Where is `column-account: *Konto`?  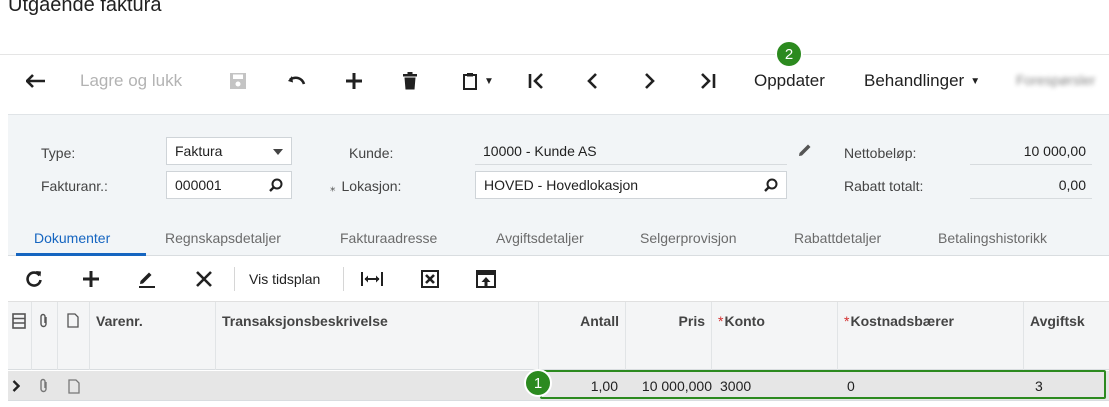 column-account: *Konto is located at coordinates (775, 336).